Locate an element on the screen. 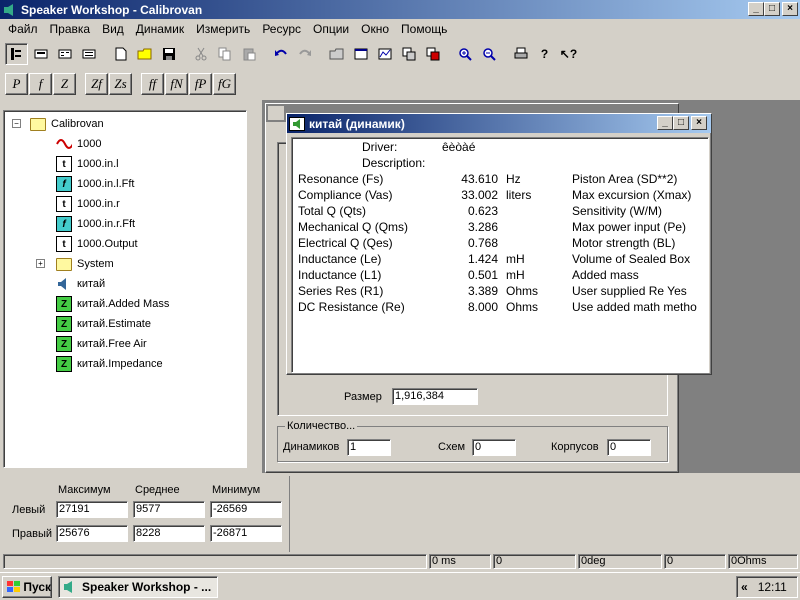 The width and height of the screenshot is (800, 600). math-fp-button: fP is located at coordinates (200, 84).